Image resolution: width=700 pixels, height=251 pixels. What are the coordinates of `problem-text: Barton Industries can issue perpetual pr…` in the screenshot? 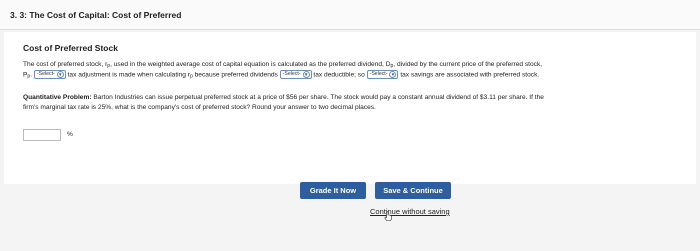 It's located at (318, 97).